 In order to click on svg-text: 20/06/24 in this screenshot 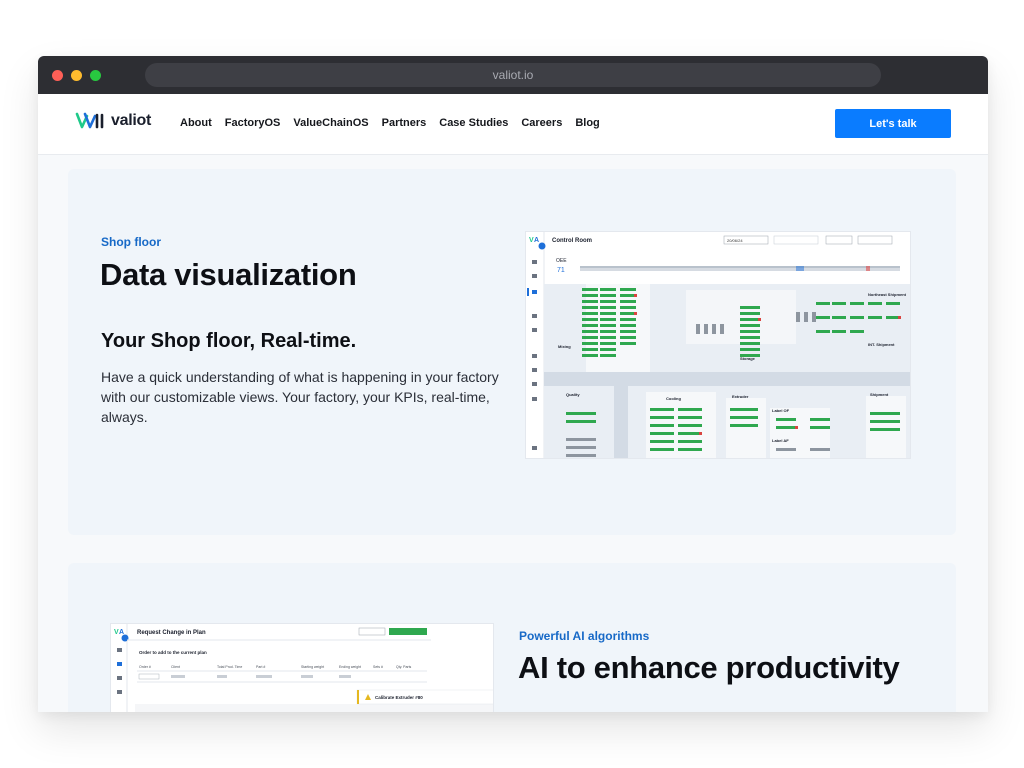, I will do `click(735, 240)`.